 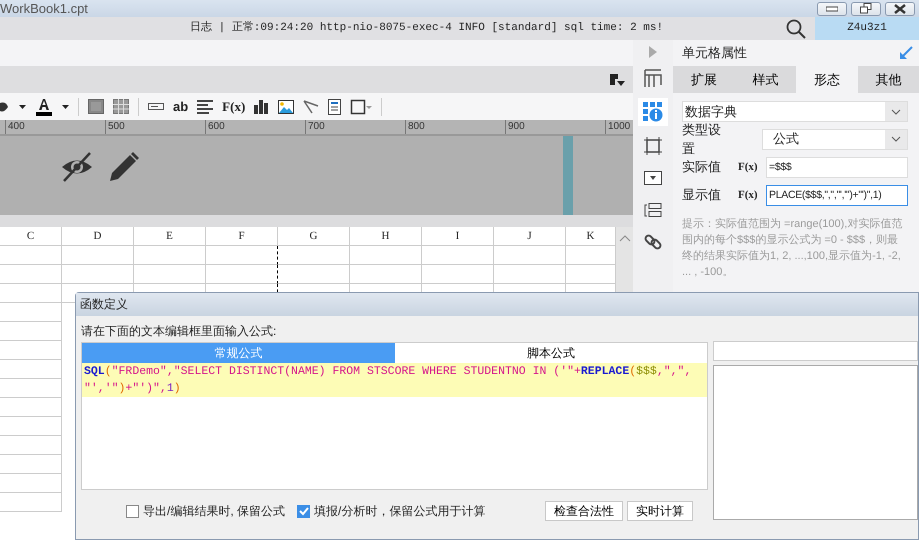 I want to click on square-icon, so click(x=653, y=146).